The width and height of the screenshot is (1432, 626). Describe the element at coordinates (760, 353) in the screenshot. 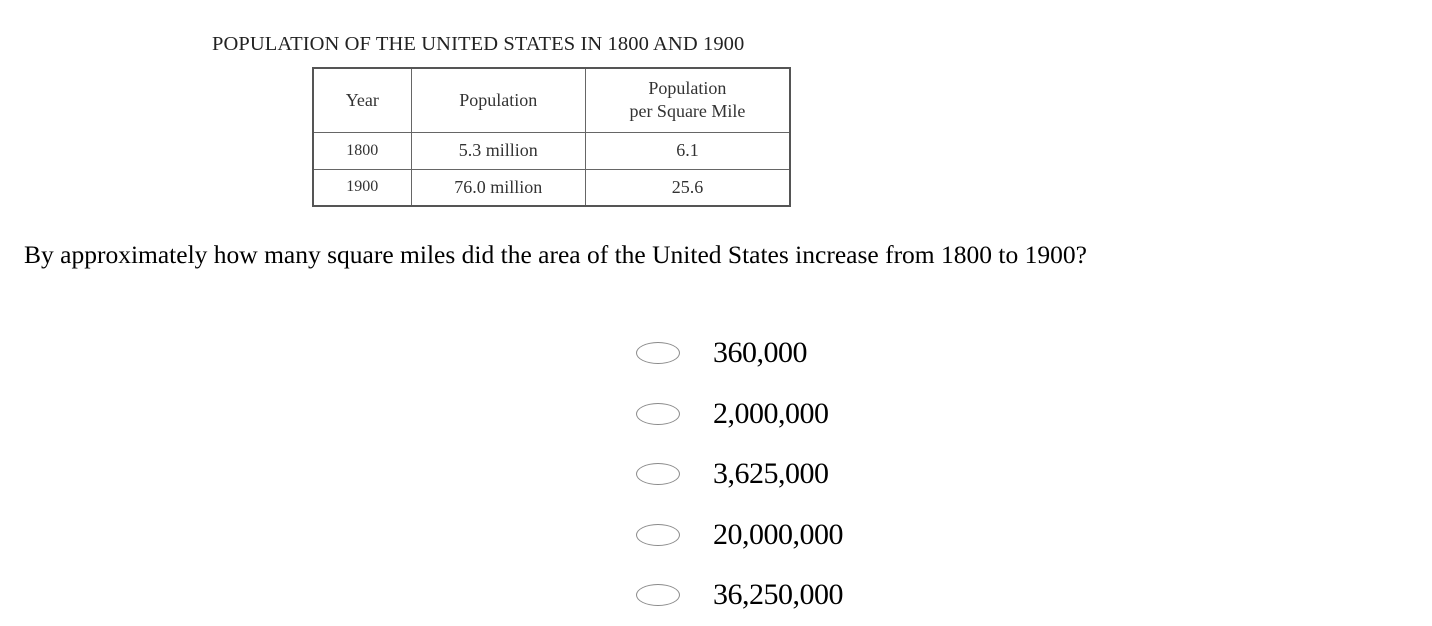

I see `answer-choice-label: 360,000` at that location.